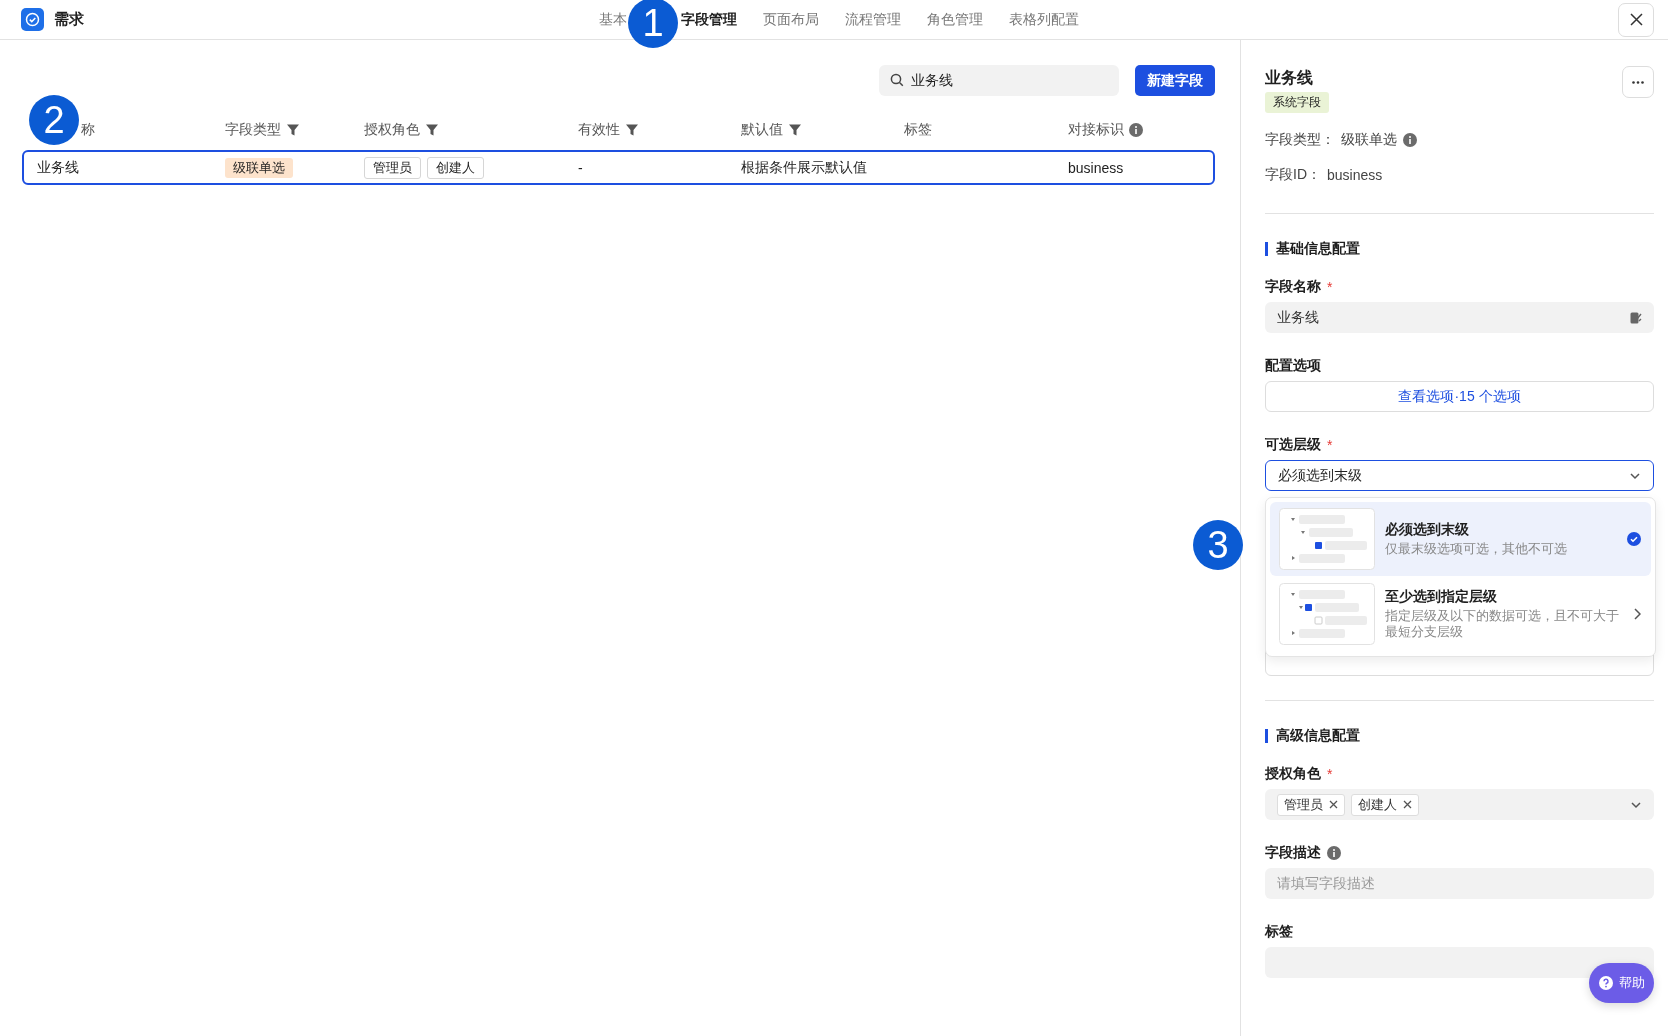 The image size is (1668, 1036). Describe the element at coordinates (1637, 614) in the screenshot. I see `chevron-right-icon` at that location.